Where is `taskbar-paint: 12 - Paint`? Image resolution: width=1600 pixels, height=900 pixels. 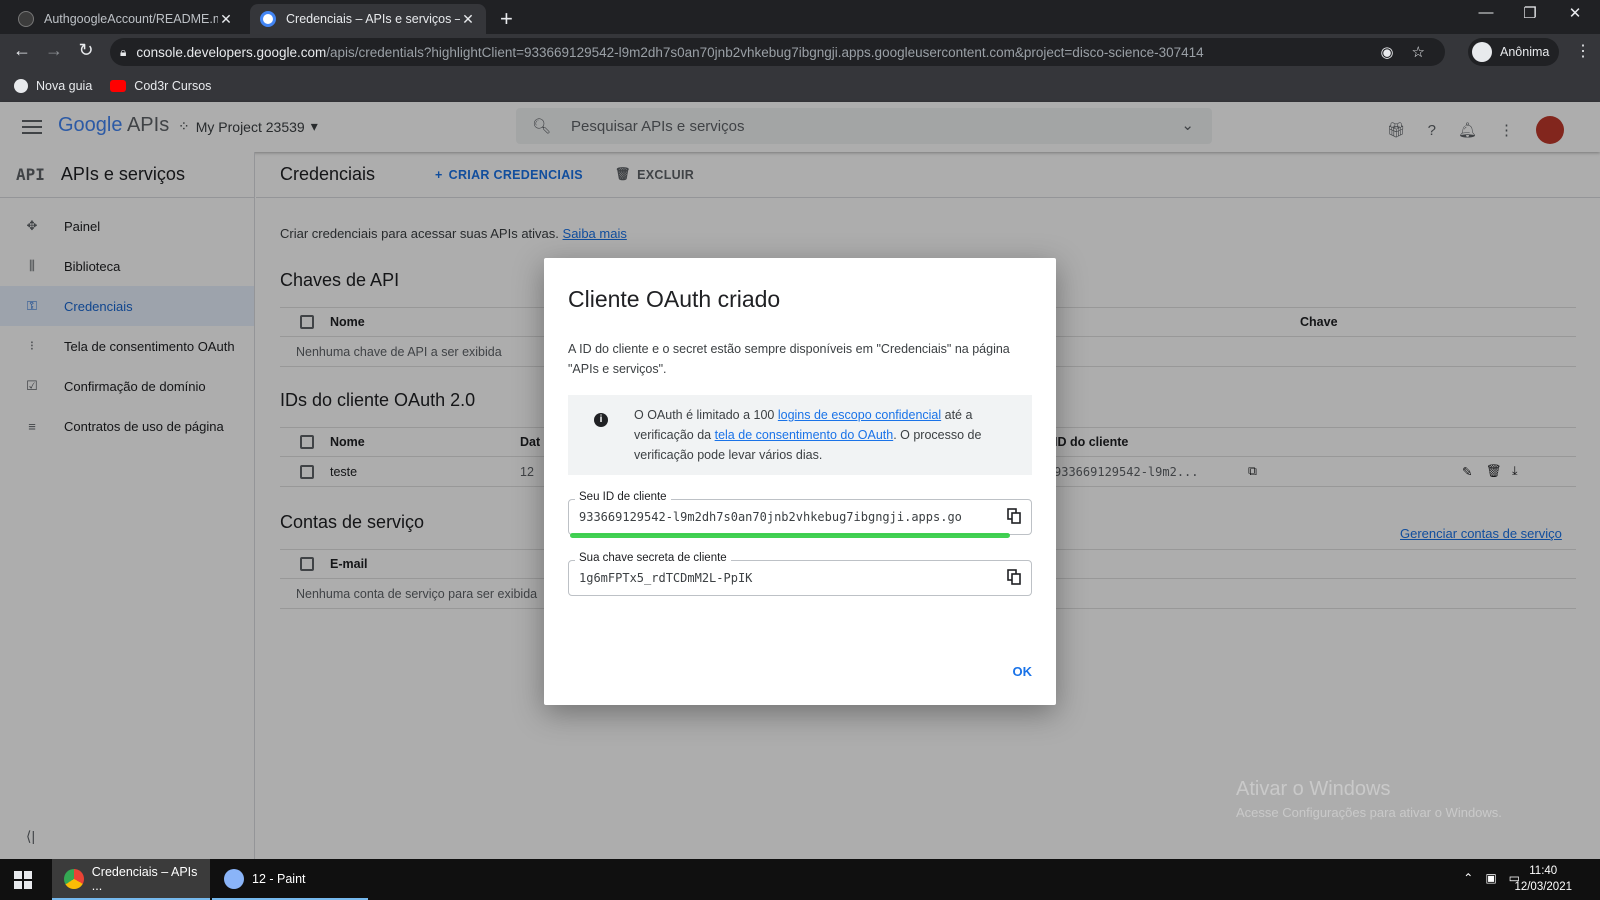 taskbar-paint: 12 - Paint is located at coordinates (290, 879).